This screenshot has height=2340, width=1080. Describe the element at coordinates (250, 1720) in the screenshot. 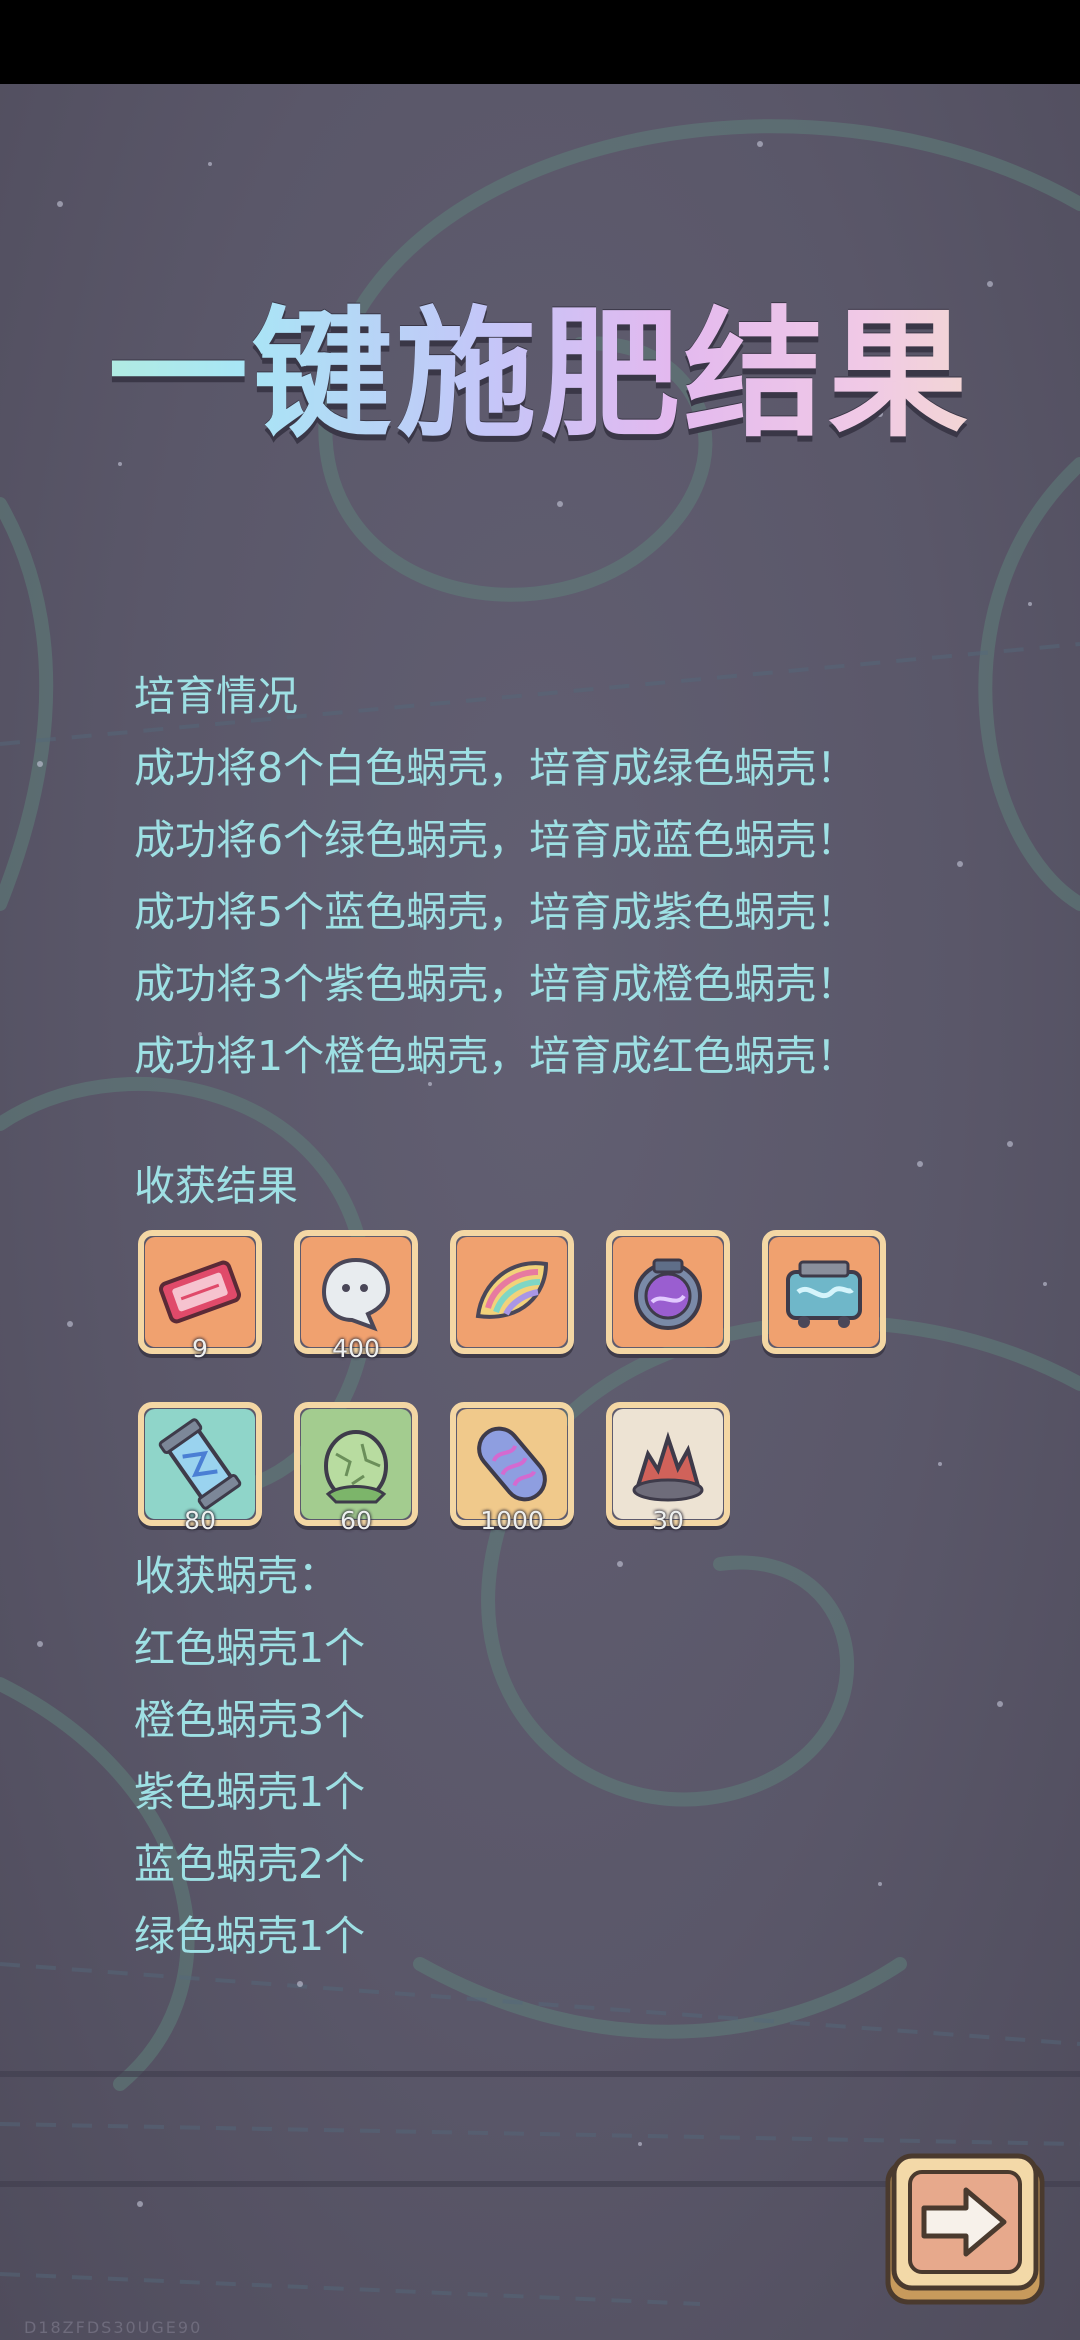

I see `shell-line: 橙色蜗壳3个` at that location.